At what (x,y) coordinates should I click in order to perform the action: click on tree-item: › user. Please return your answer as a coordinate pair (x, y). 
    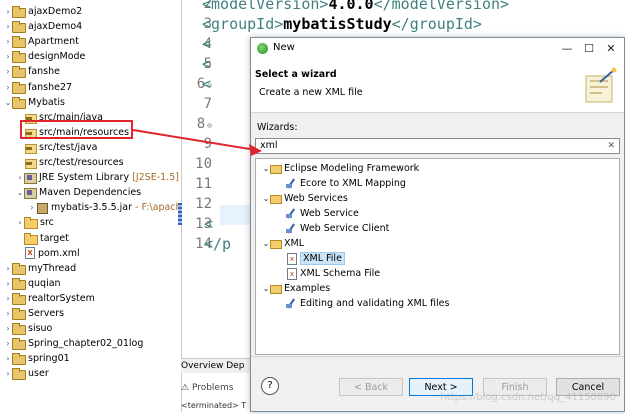
    Looking at the image, I should click on (26, 373).